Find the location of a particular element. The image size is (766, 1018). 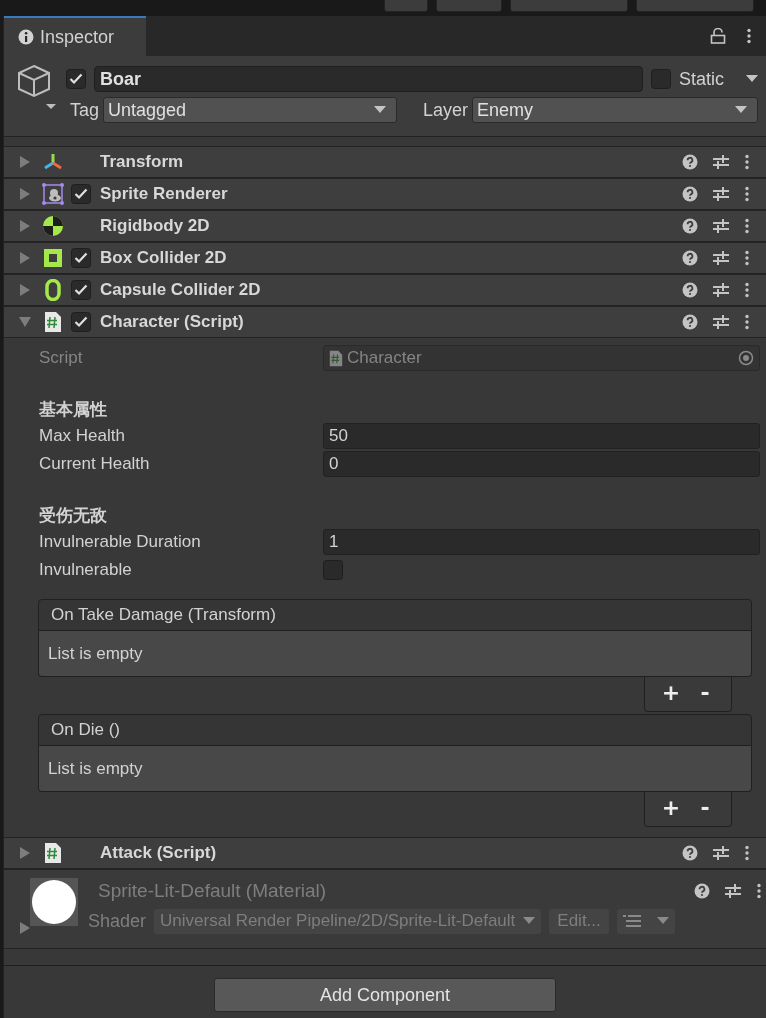

lock-icon is located at coordinates (718, 36).